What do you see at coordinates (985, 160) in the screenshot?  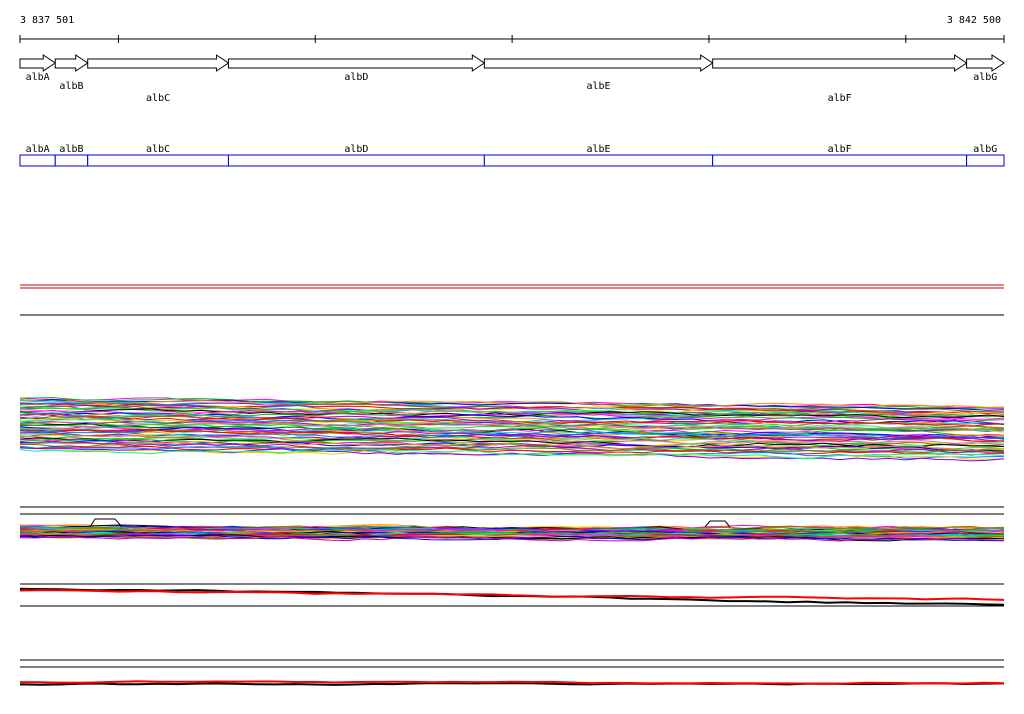 I see `gene-box-albG` at bounding box center [985, 160].